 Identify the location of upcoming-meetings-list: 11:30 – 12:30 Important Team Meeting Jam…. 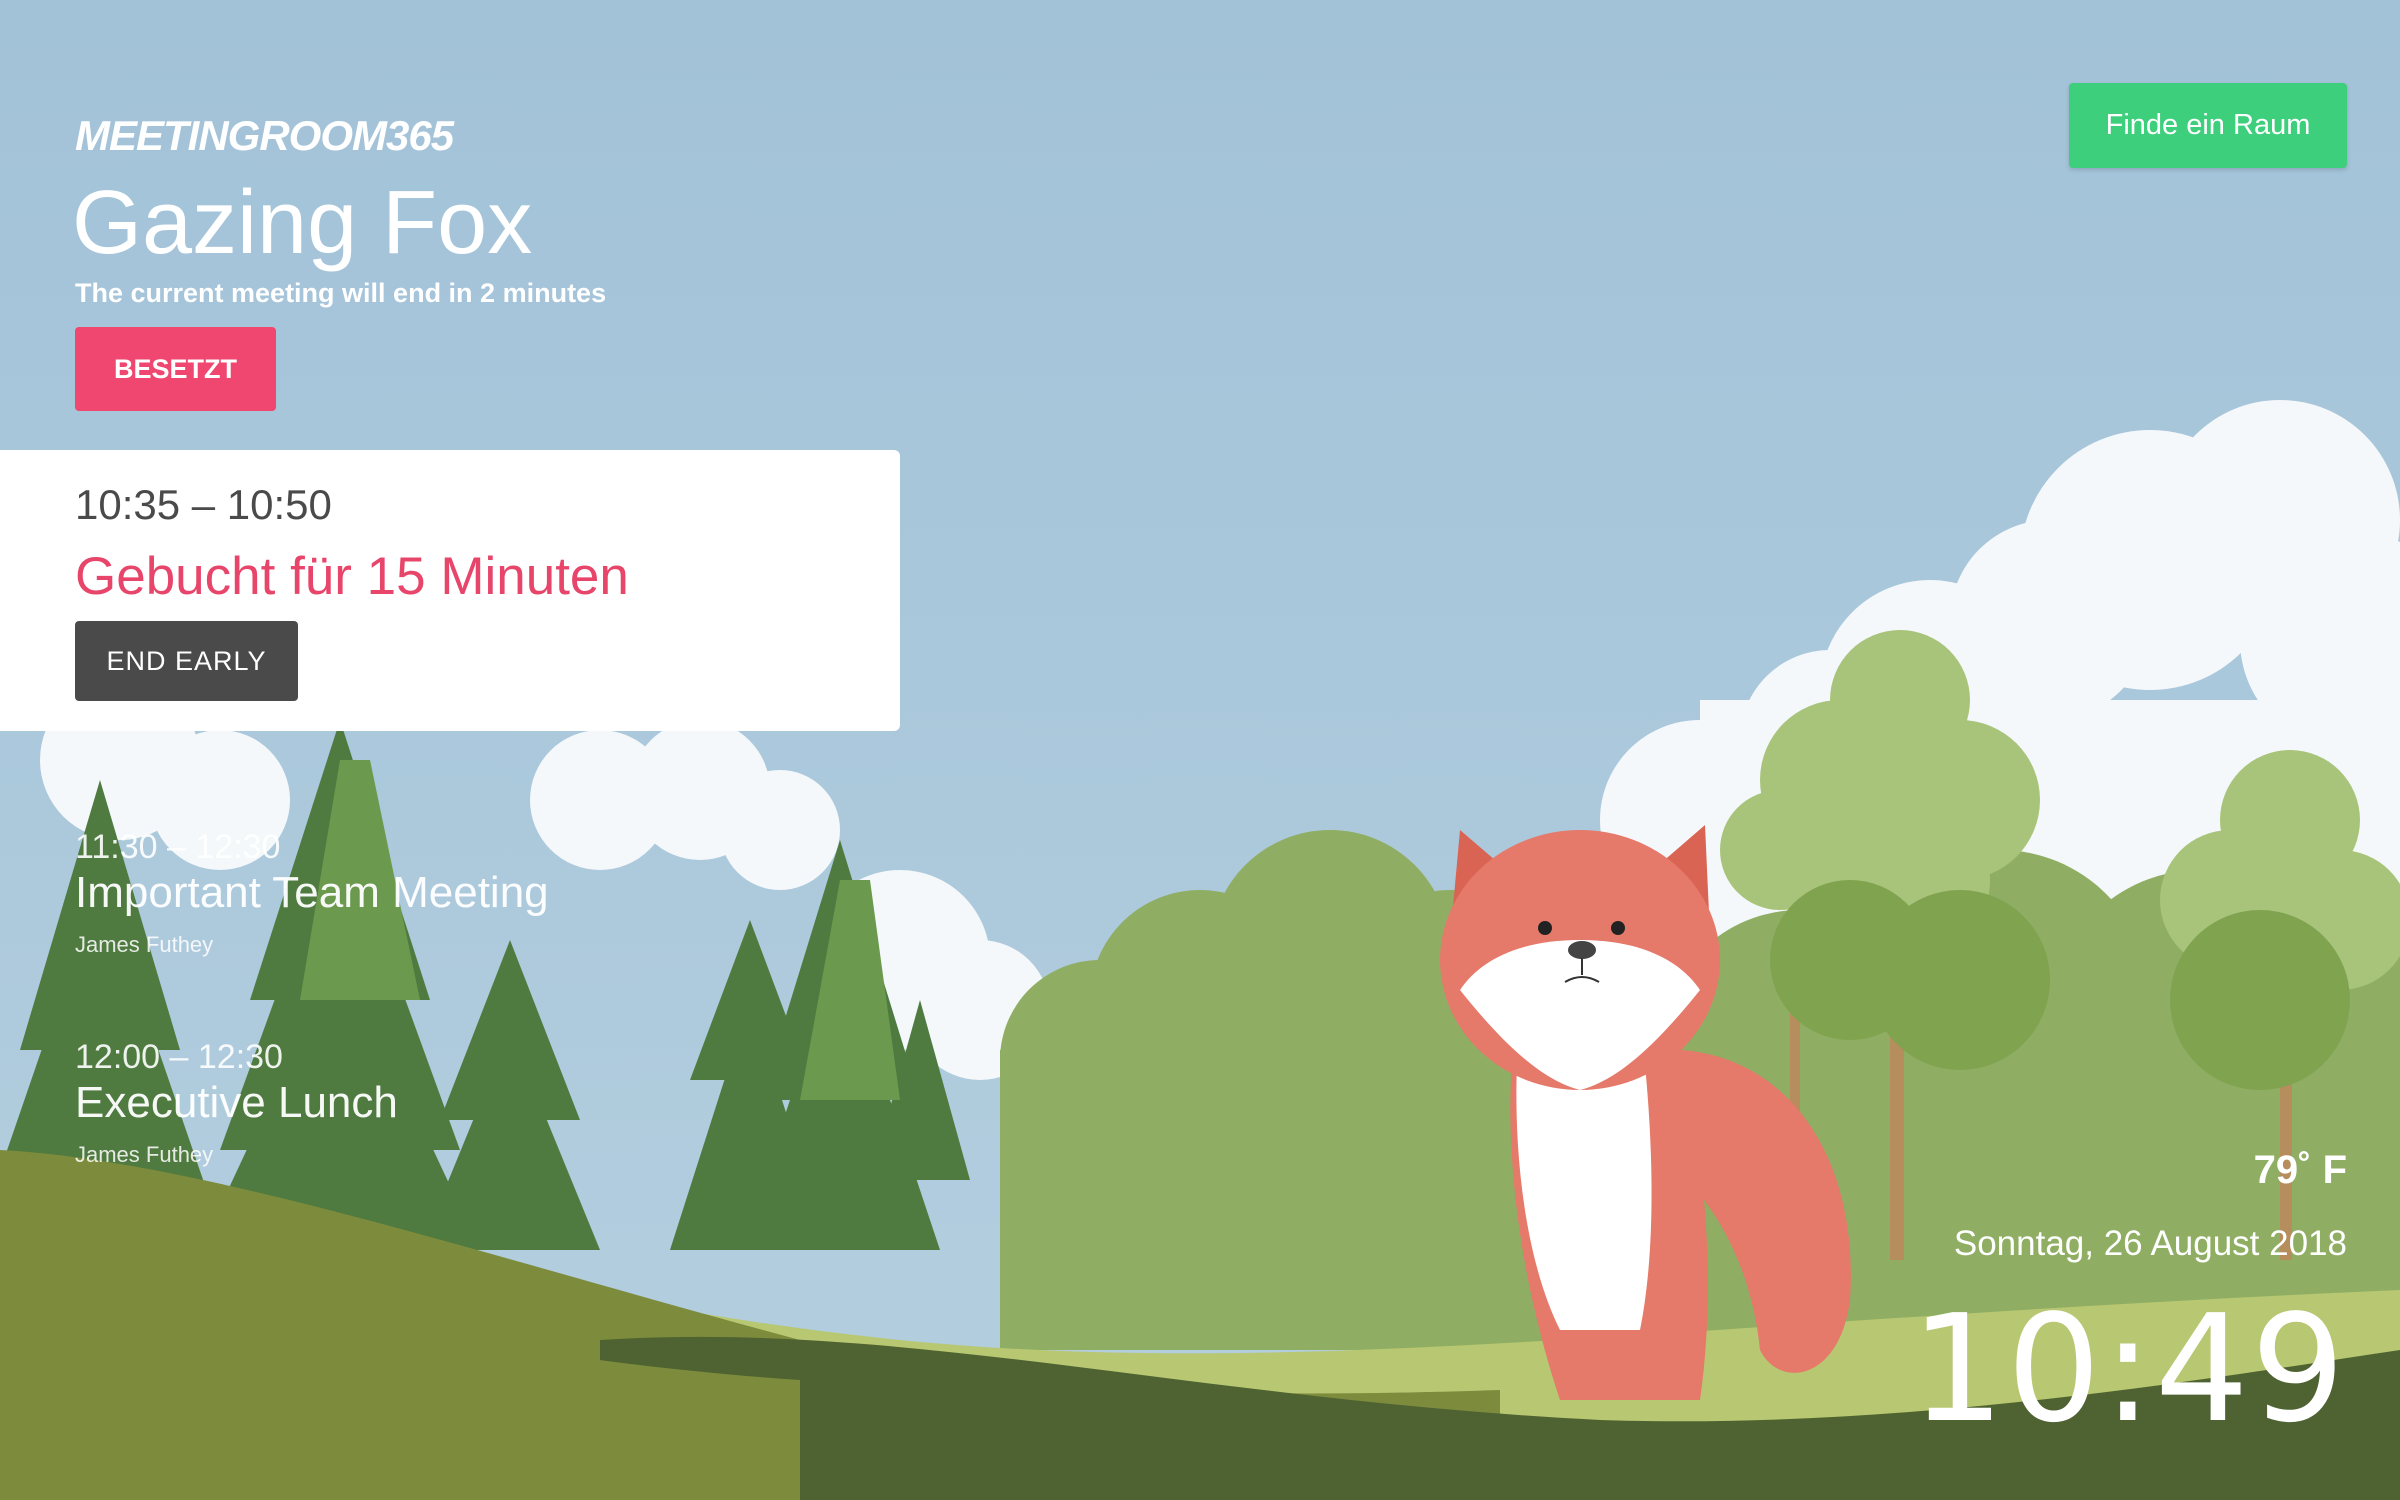
(425, 1034).